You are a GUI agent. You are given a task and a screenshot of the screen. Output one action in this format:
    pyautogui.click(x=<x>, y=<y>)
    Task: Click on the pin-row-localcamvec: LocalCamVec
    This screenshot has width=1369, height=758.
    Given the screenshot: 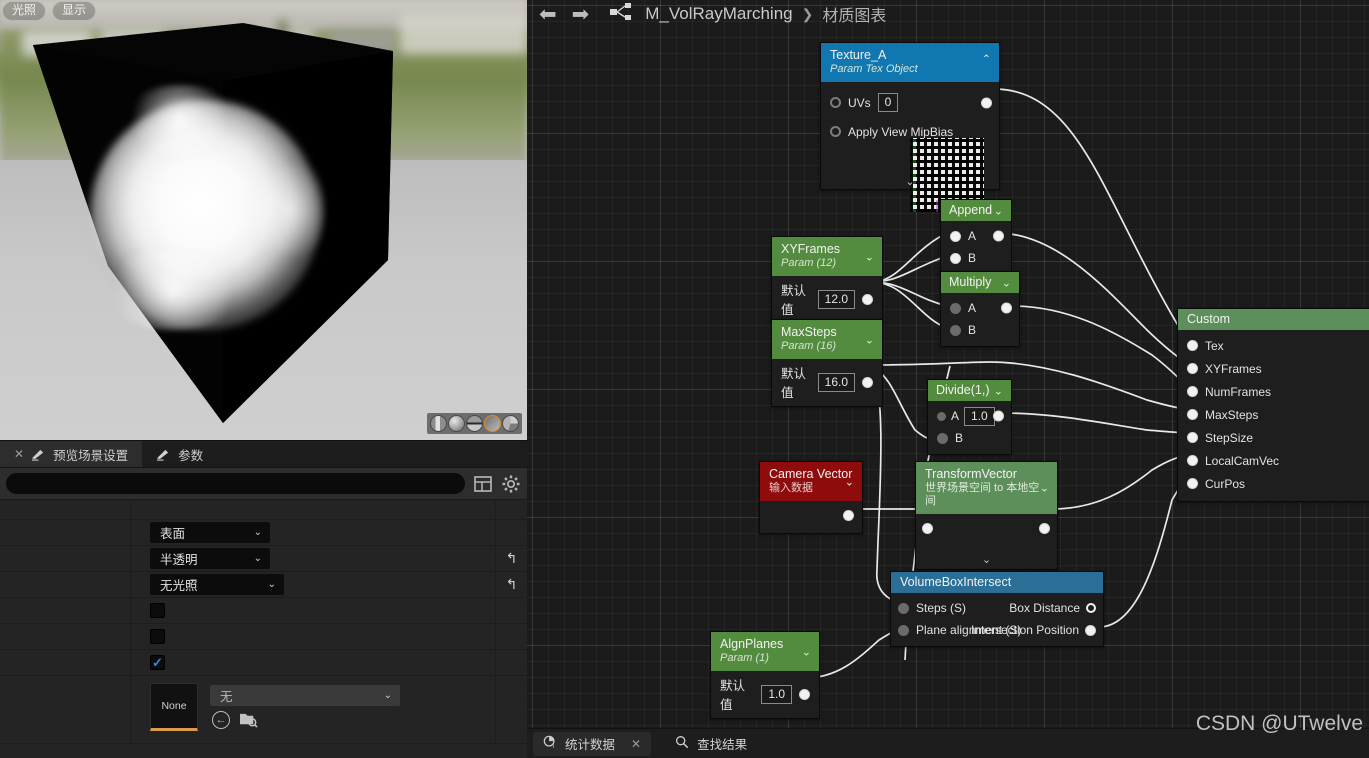 What is the action you would take?
    pyautogui.click(x=1273, y=460)
    